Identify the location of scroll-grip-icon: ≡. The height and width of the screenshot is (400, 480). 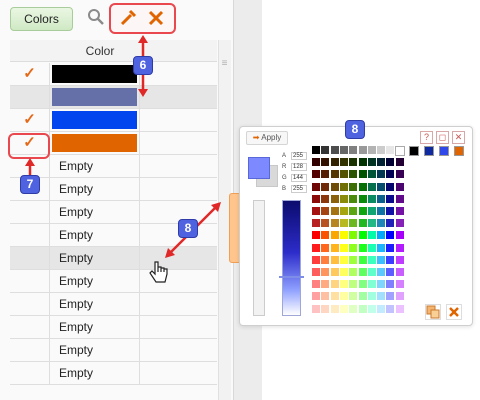
(224, 64).